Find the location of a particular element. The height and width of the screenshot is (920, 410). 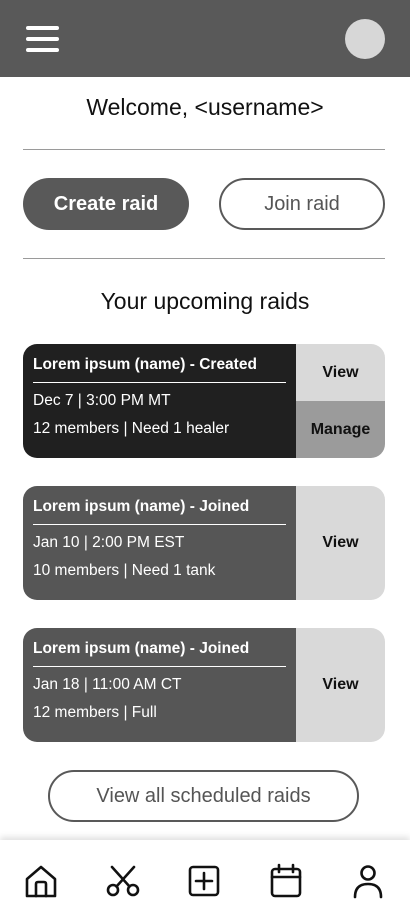

create-raid-button: Create raid is located at coordinates (106, 204).